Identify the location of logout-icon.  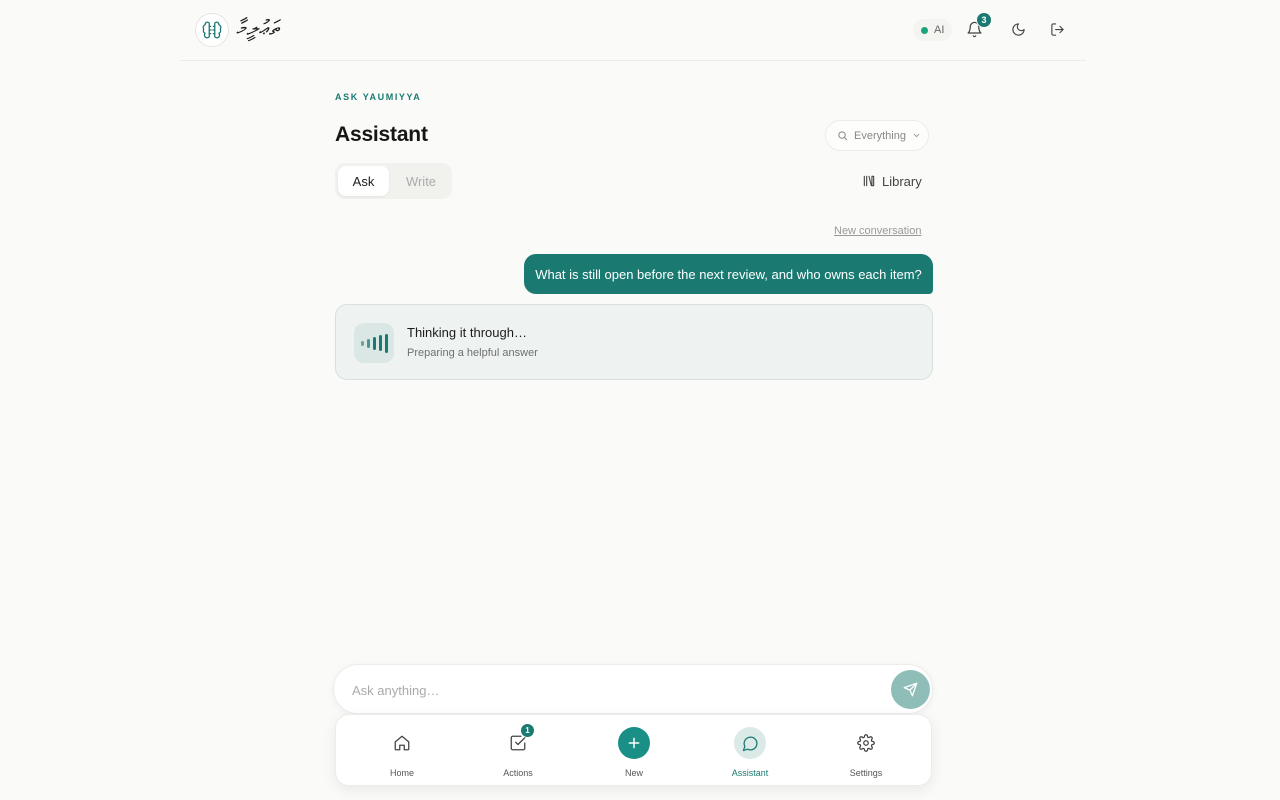
(1057, 29).